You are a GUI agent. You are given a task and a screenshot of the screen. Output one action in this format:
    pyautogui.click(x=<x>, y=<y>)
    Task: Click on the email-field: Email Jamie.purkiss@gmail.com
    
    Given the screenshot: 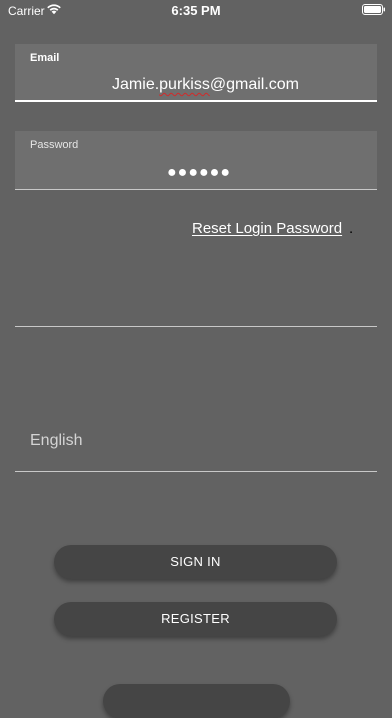 What is the action you would take?
    pyautogui.click(x=196, y=73)
    